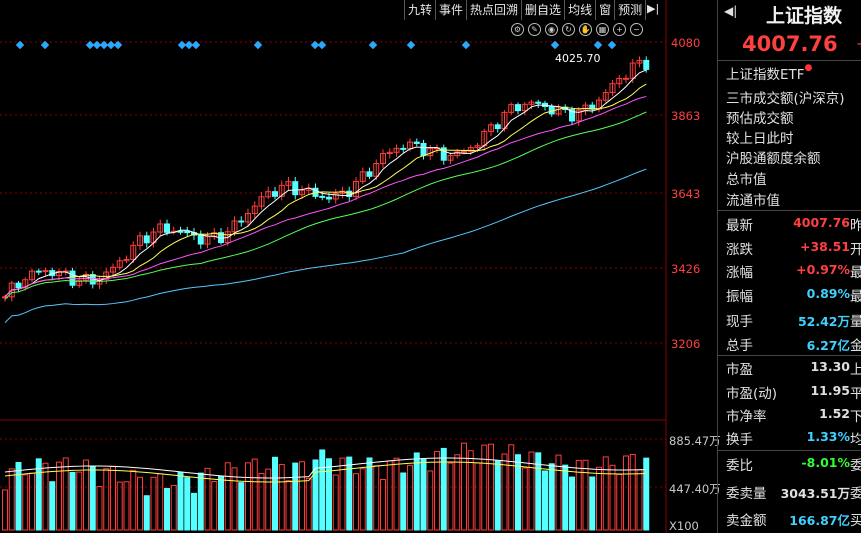  Describe the element at coordinates (815, 493) in the screenshot. I see `quote-value: 3043.51万` at that location.